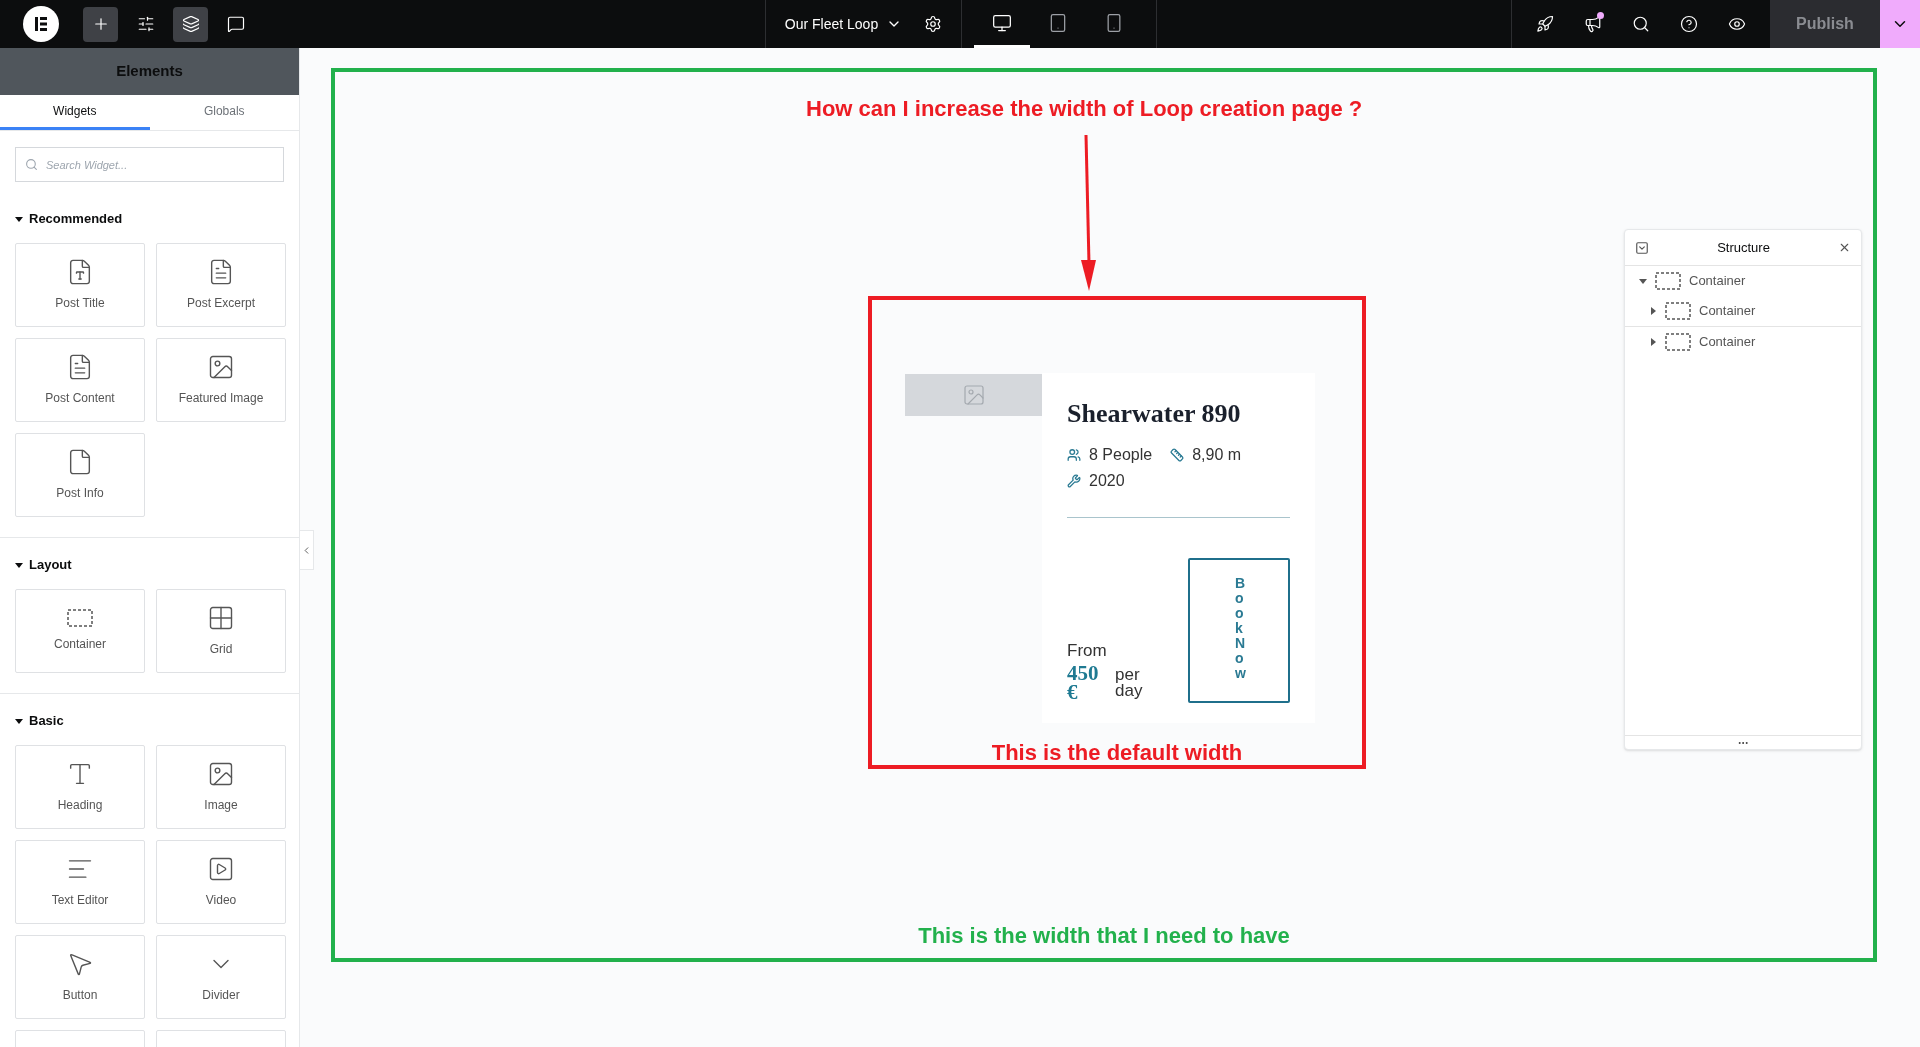 Image resolution: width=1920 pixels, height=1047 pixels. I want to click on sliders-icon, so click(145, 24).